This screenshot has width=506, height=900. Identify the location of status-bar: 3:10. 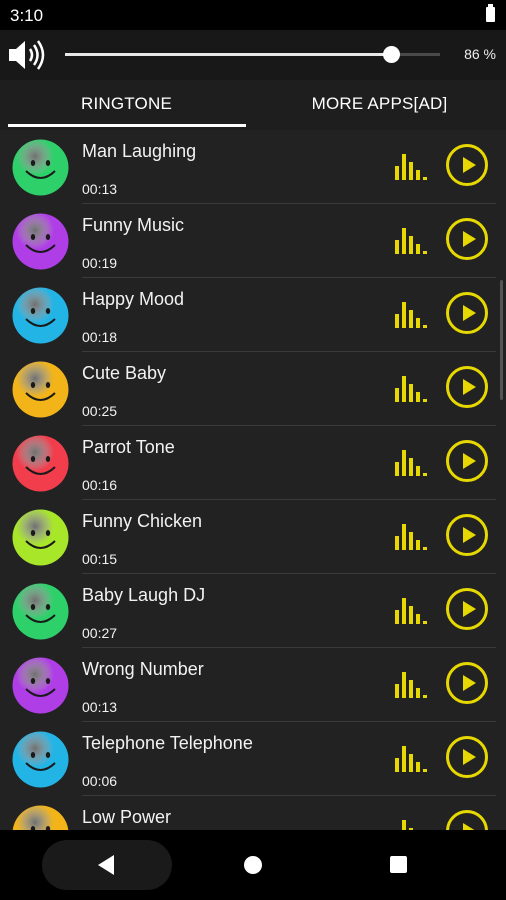
(253, 15).